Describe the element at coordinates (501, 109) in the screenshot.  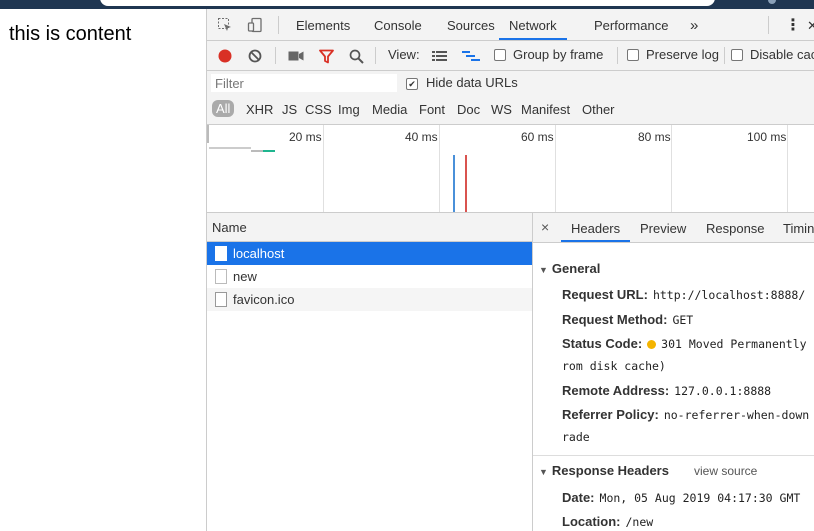
I see `type-filter-ws: WS` at that location.